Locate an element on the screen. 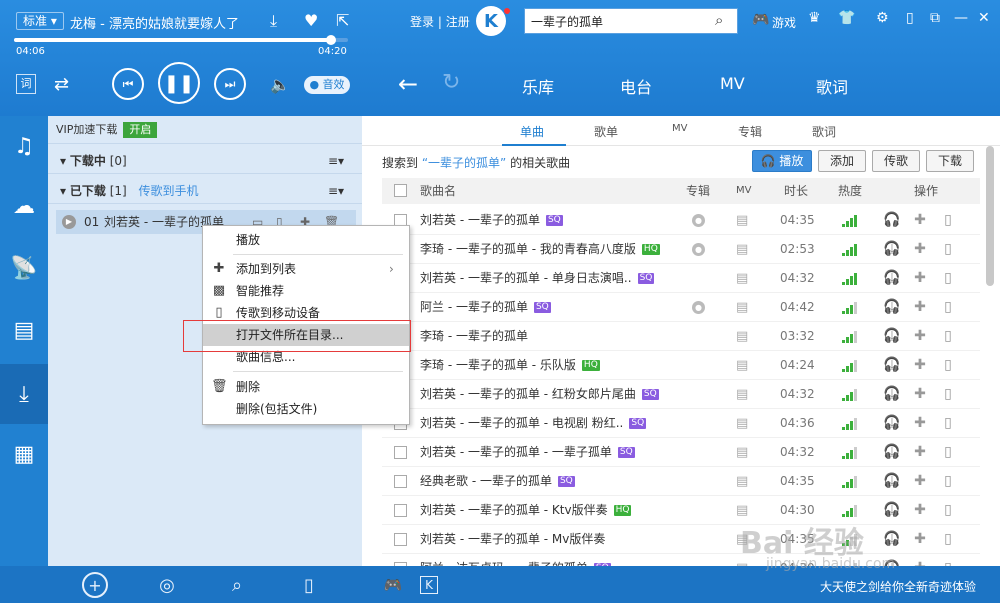  game-icon: 🎮 is located at coordinates (393, 585).